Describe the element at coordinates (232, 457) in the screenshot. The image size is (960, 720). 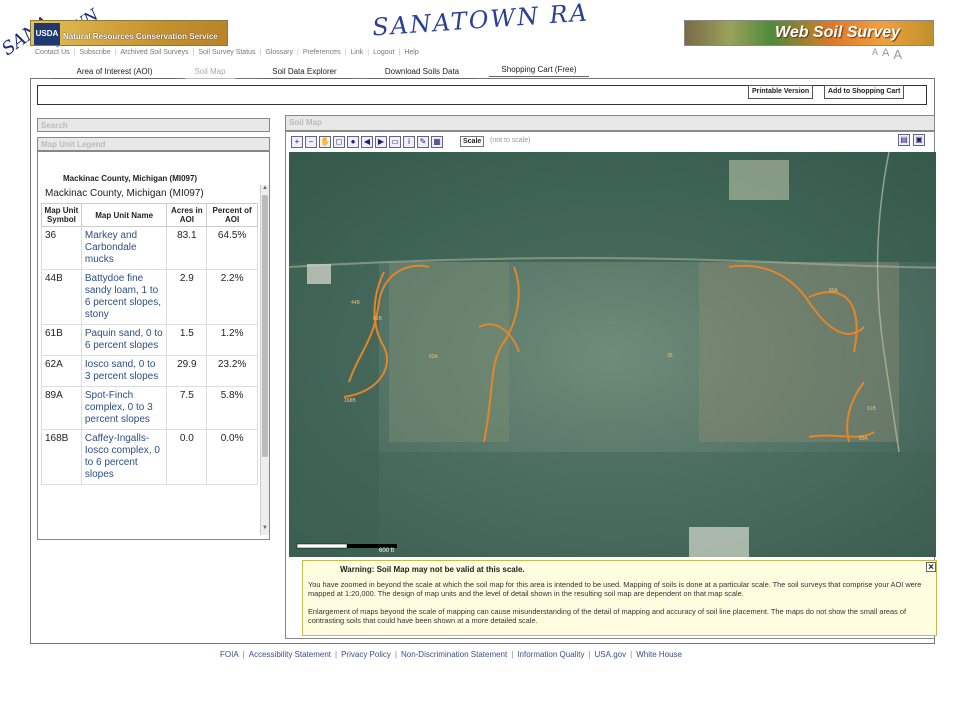
I see `row-percent: 0.0%` at that location.